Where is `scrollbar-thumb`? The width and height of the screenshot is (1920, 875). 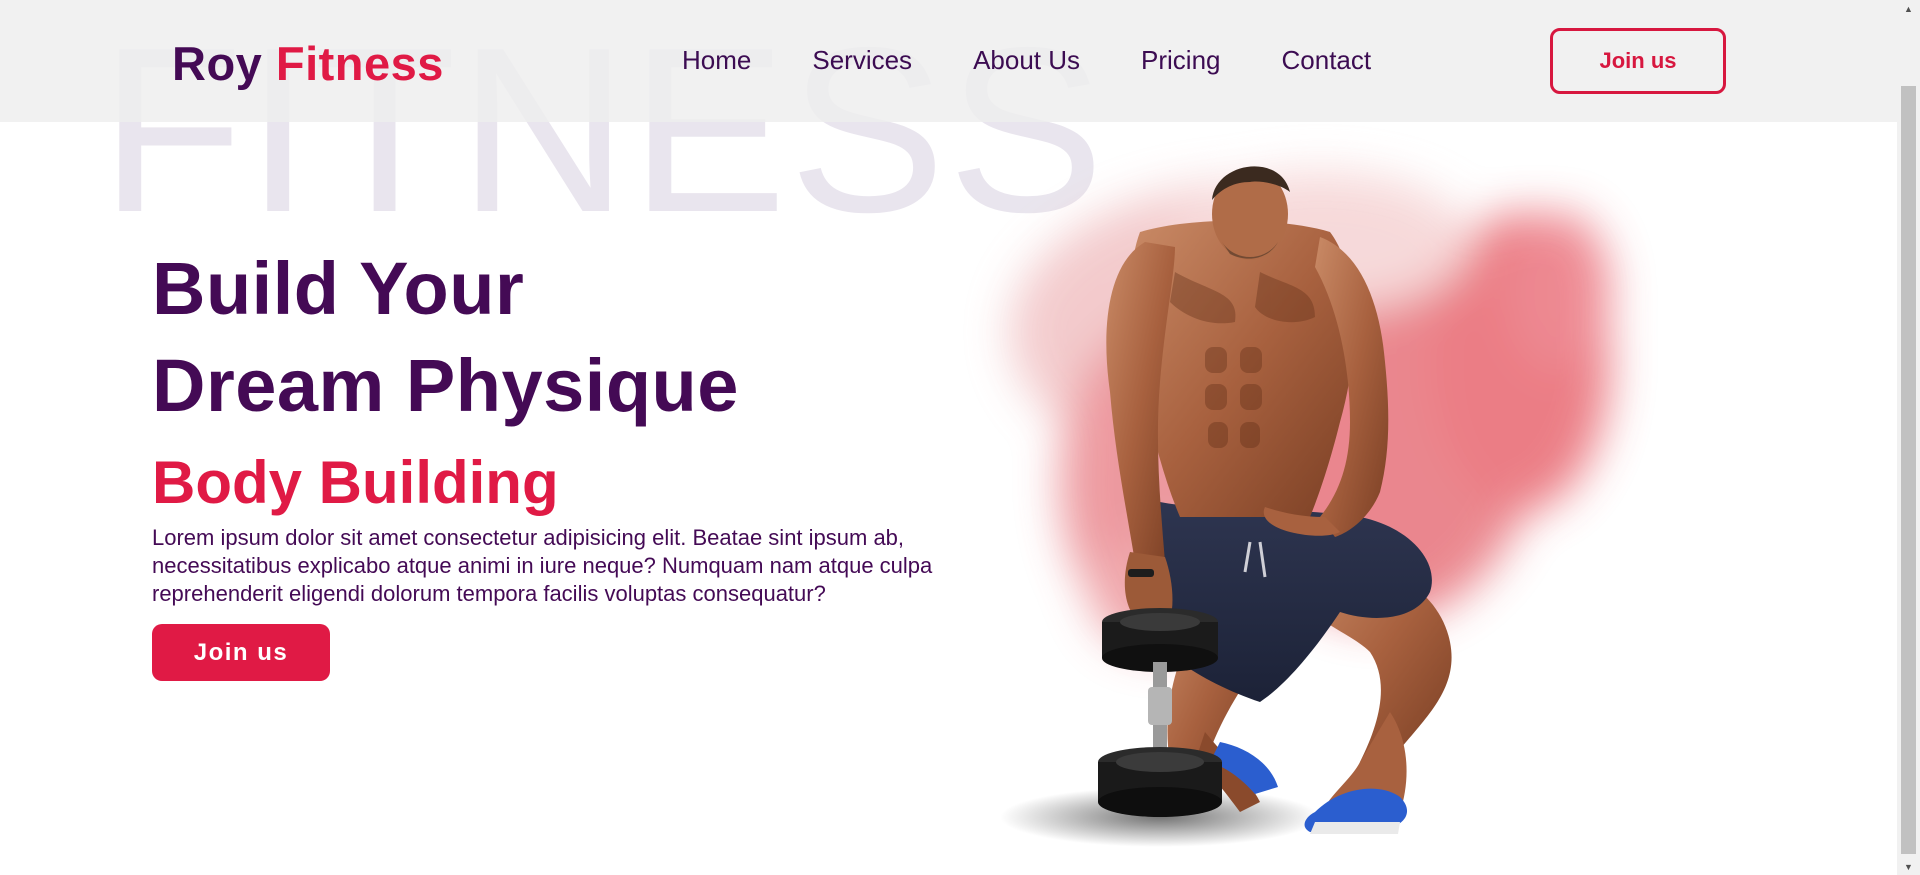
scrollbar-thumb is located at coordinates (1908, 470).